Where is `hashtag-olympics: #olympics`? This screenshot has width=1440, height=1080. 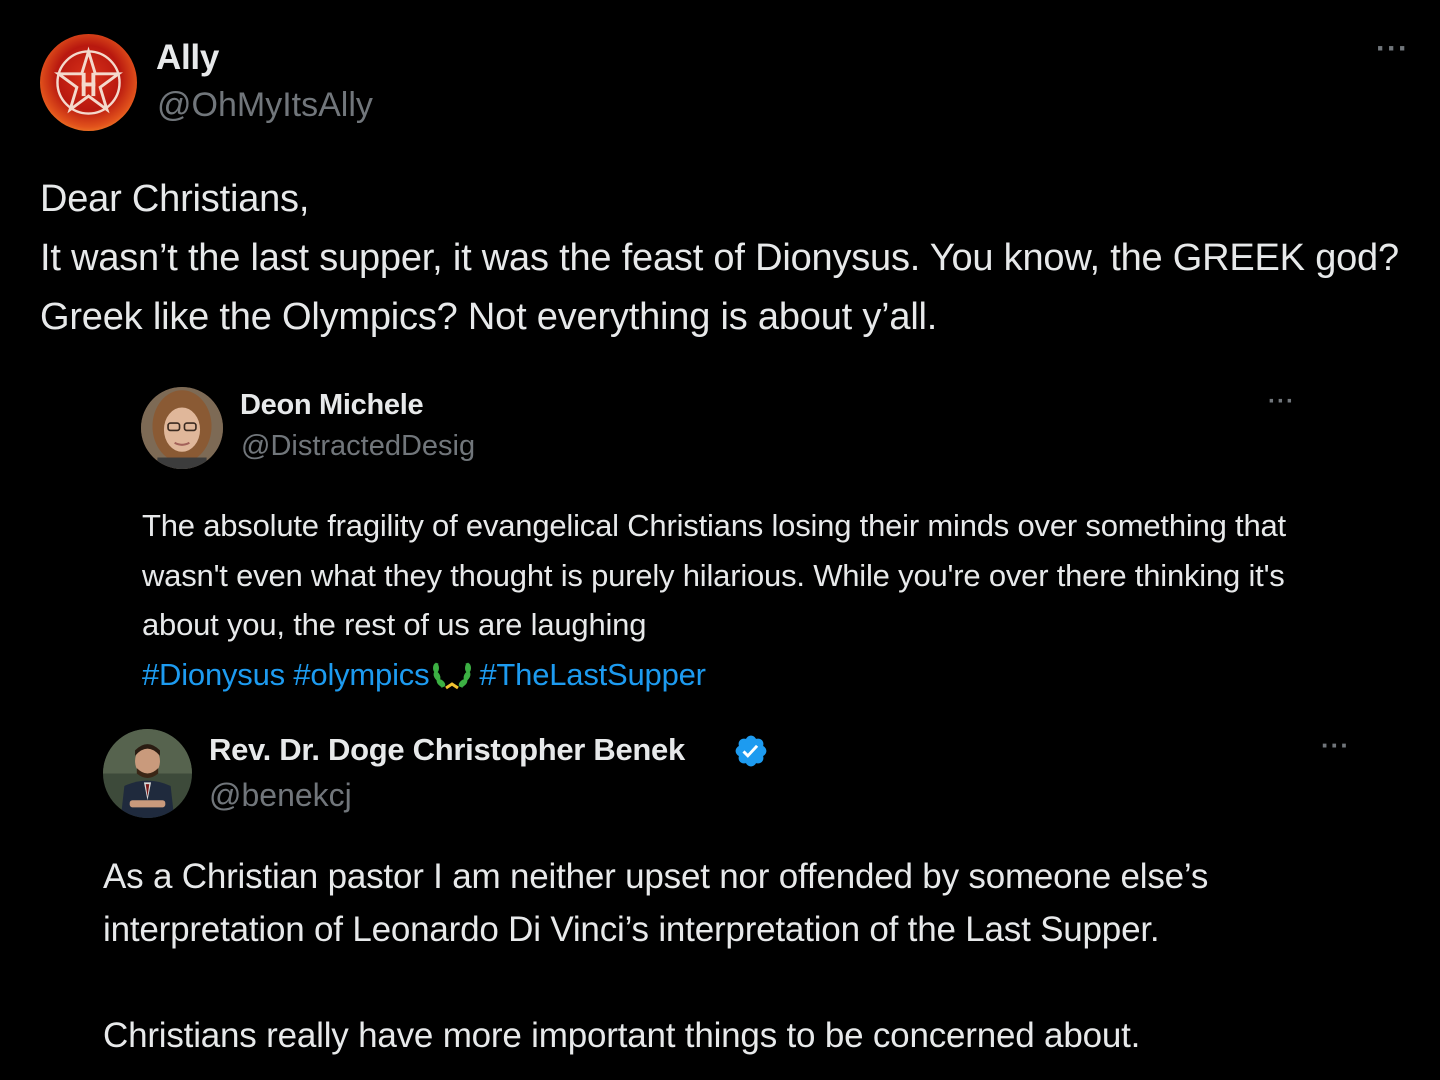 hashtag-olympics: #olympics is located at coordinates (361, 674).